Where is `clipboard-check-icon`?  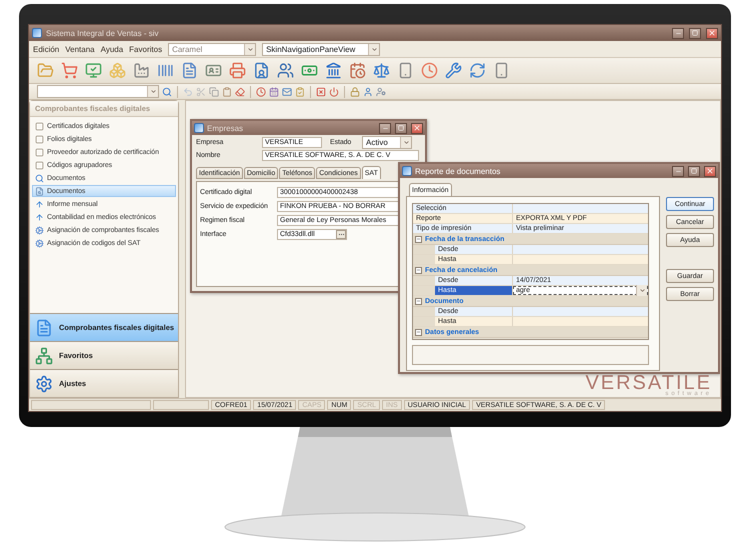 clipboard-check-icon is located at coordinates (300, 91).